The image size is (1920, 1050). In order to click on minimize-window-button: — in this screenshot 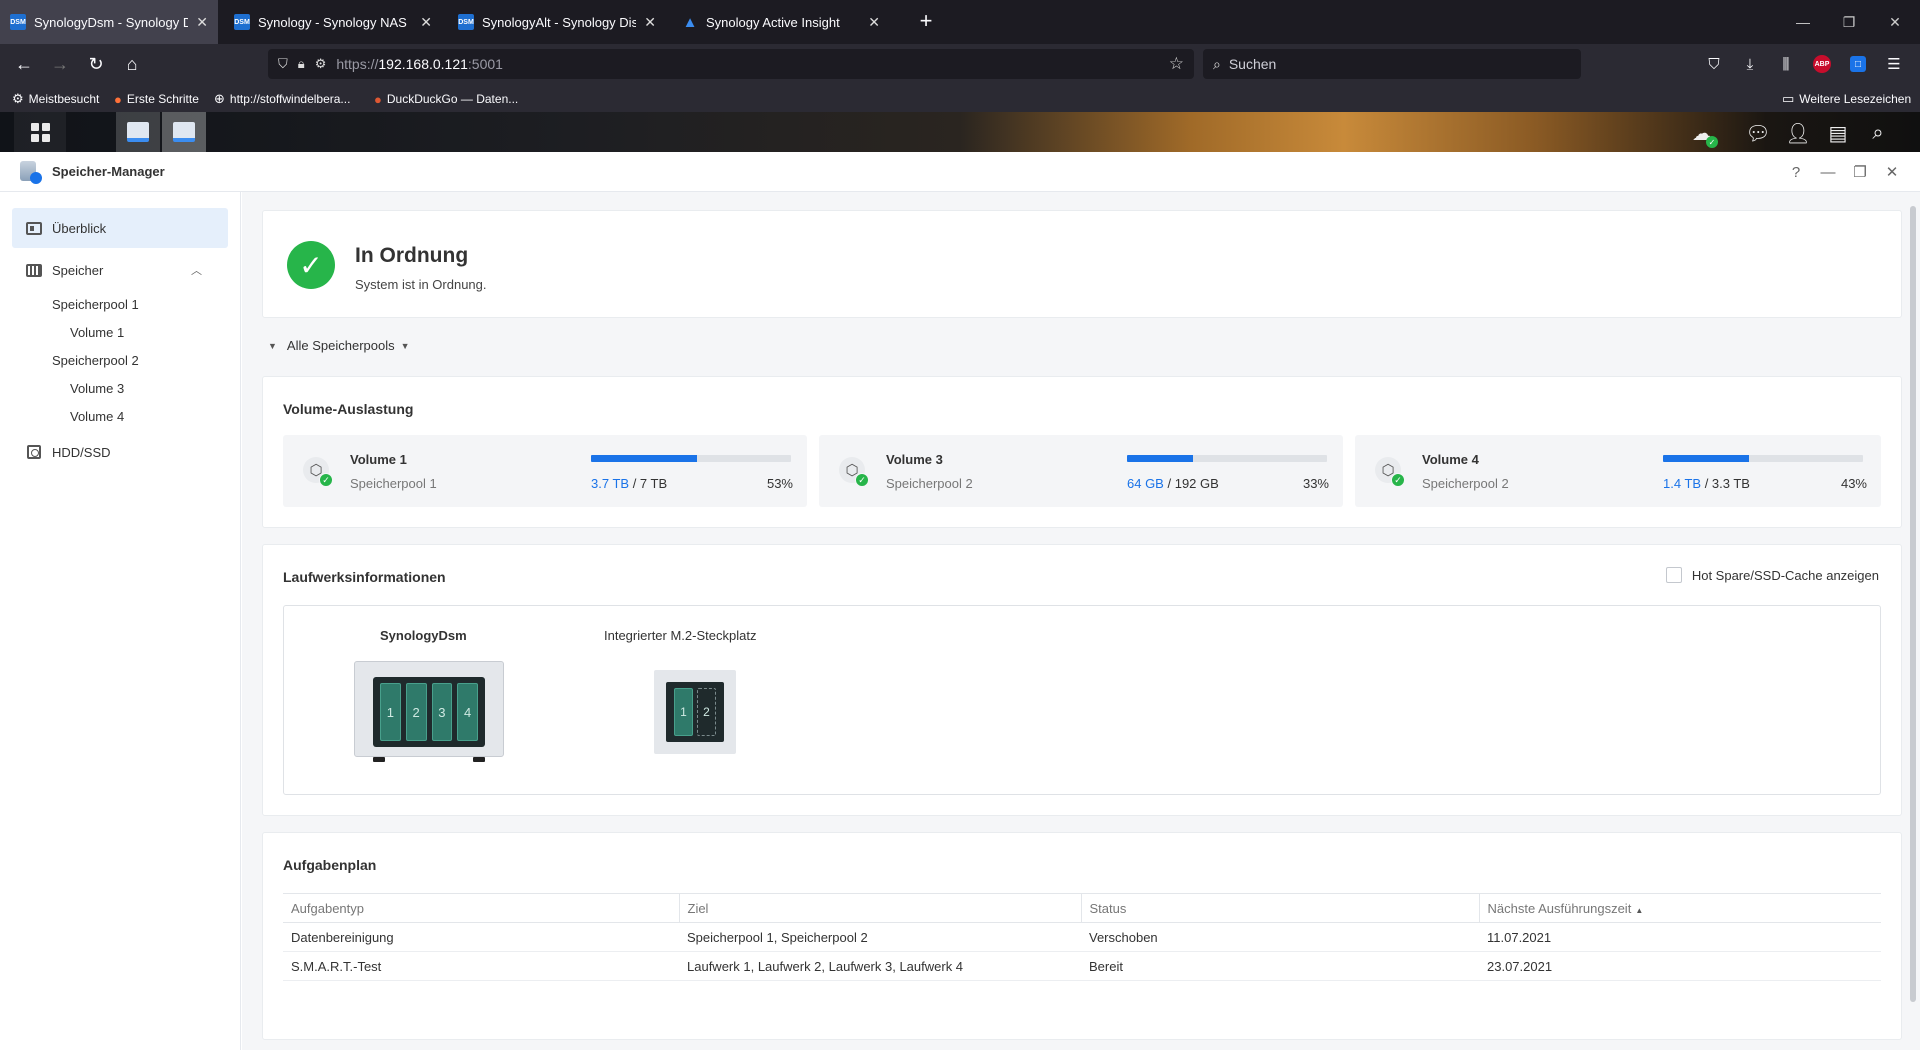, I will do `click(1803, 22)`.